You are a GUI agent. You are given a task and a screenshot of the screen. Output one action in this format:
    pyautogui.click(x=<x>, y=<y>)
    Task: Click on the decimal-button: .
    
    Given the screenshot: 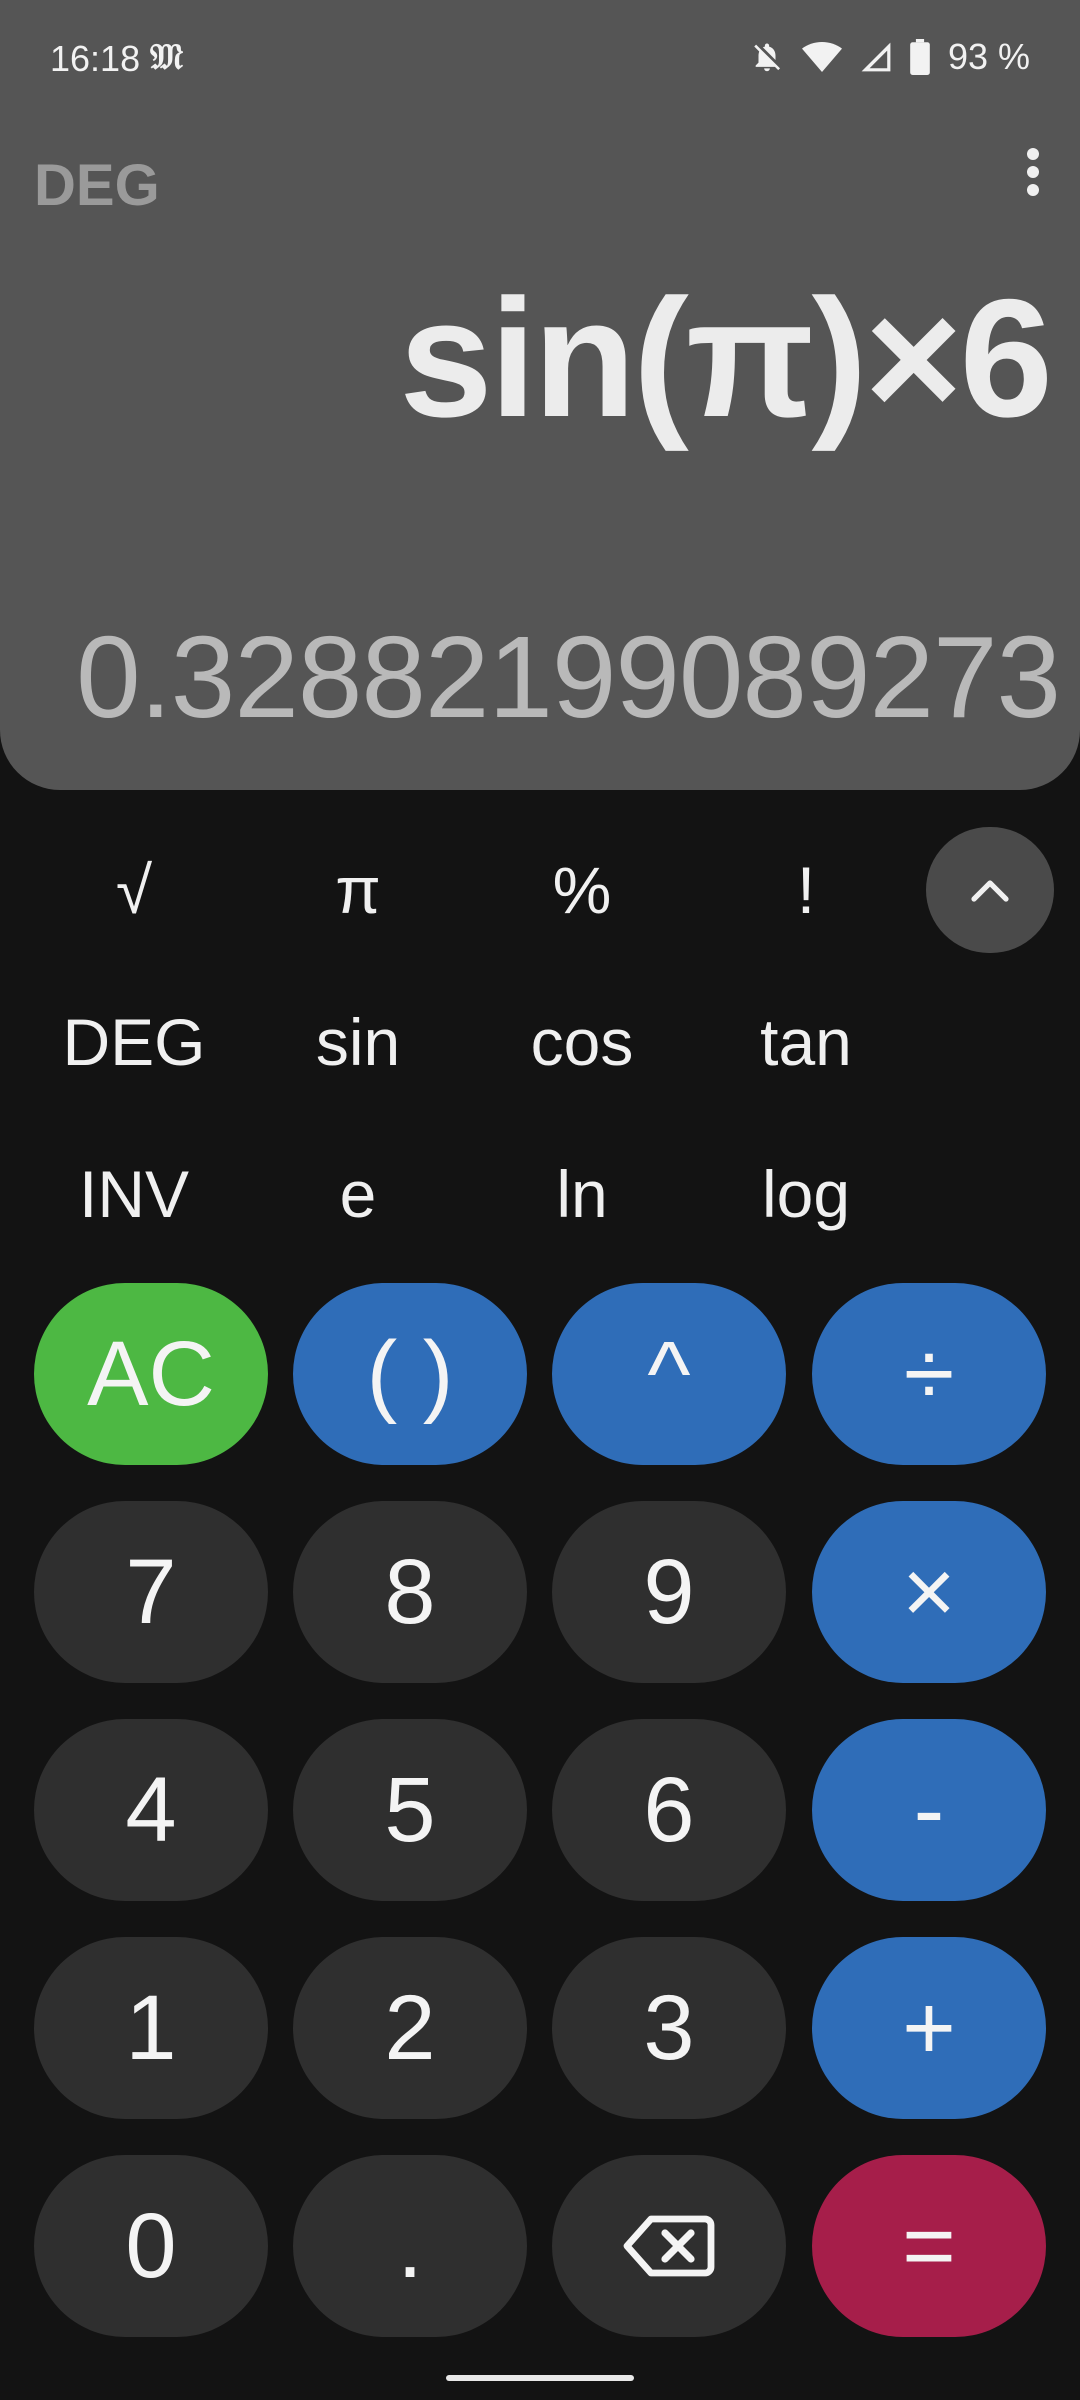 What is the action you would take?
    pyautogui.click(x=410, y=2246)
    